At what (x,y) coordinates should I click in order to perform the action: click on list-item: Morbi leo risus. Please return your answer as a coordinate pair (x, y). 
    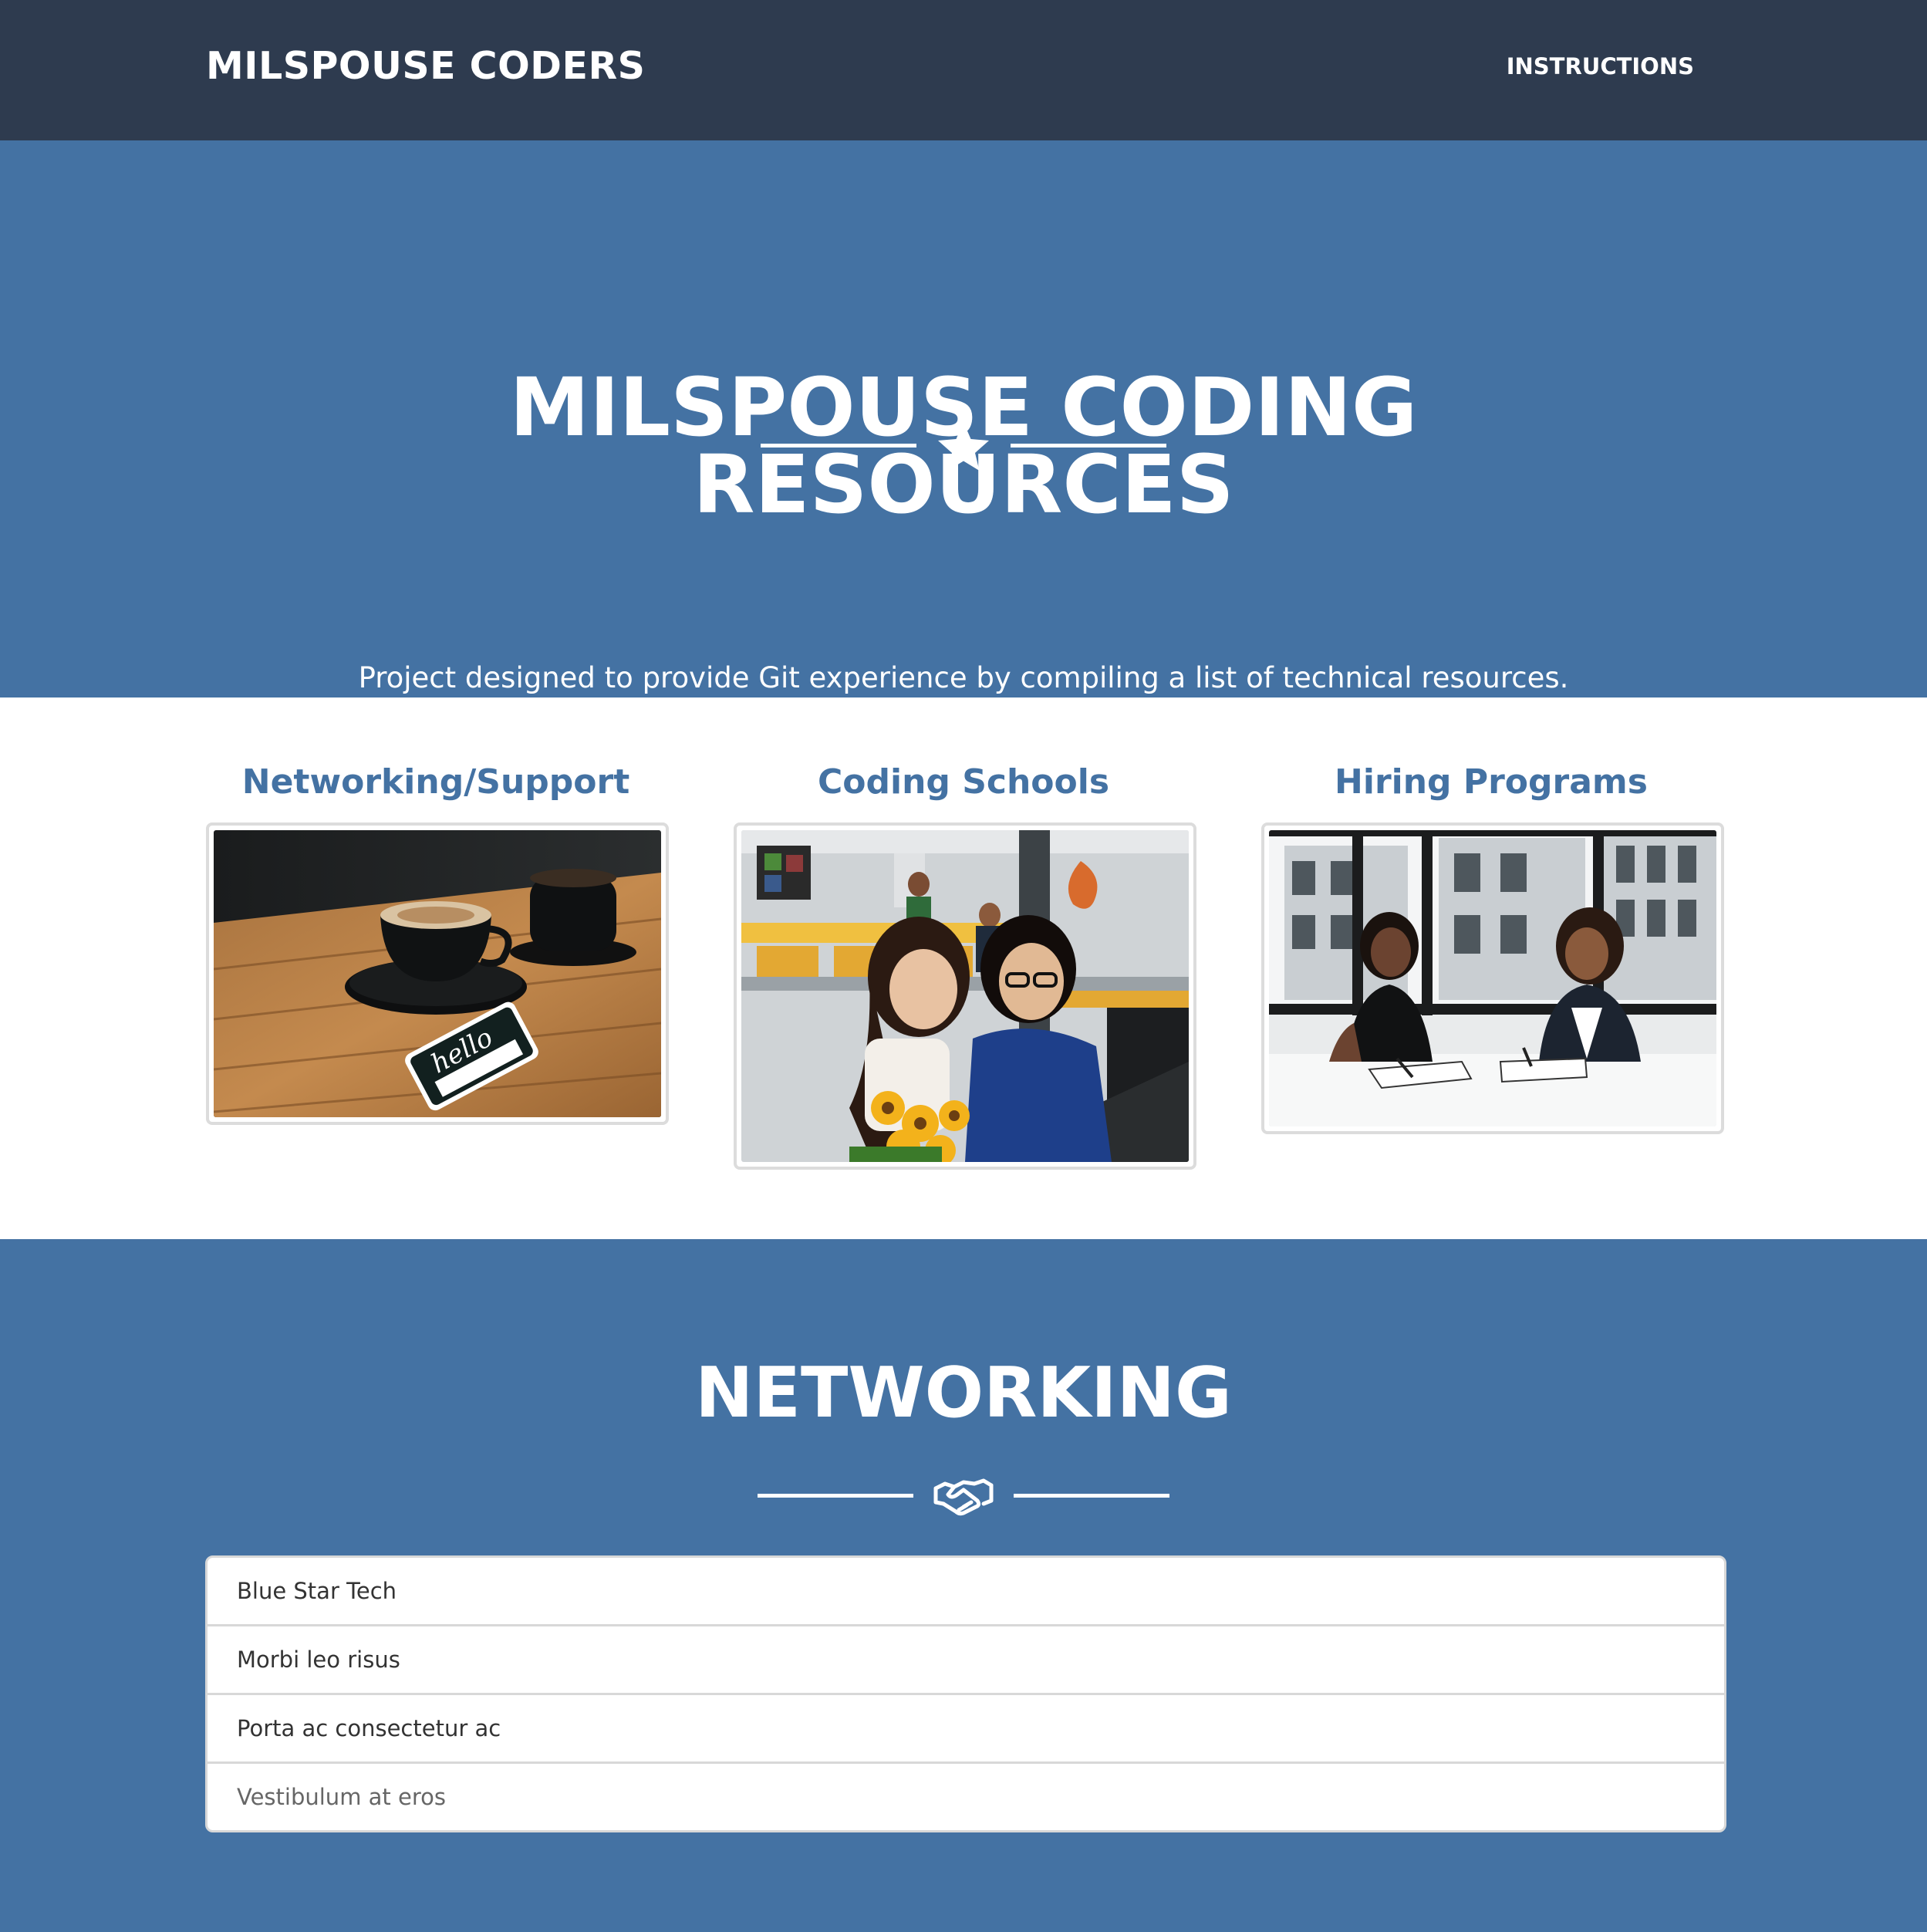
    Looking at the image, I should click on (966, 1660).